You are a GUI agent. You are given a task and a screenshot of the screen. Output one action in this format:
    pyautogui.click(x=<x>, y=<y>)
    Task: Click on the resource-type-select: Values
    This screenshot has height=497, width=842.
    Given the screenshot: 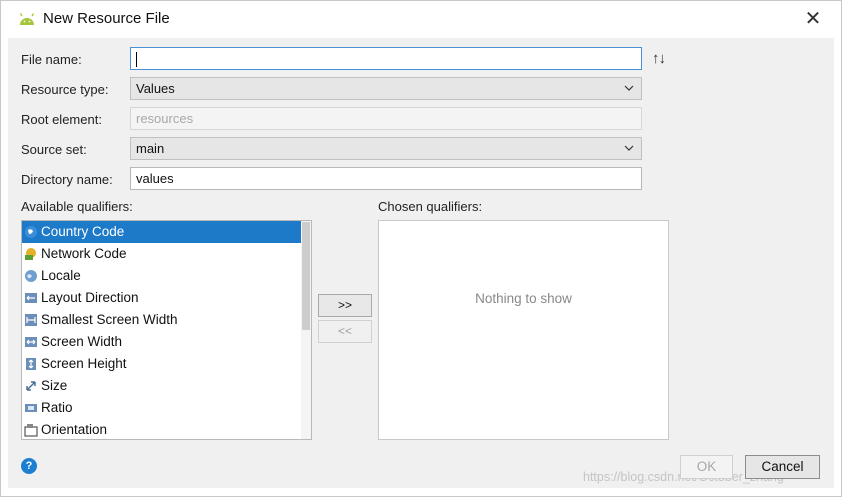 What is the action you would take?
    pyautogui.click(x=386, y=88)
    